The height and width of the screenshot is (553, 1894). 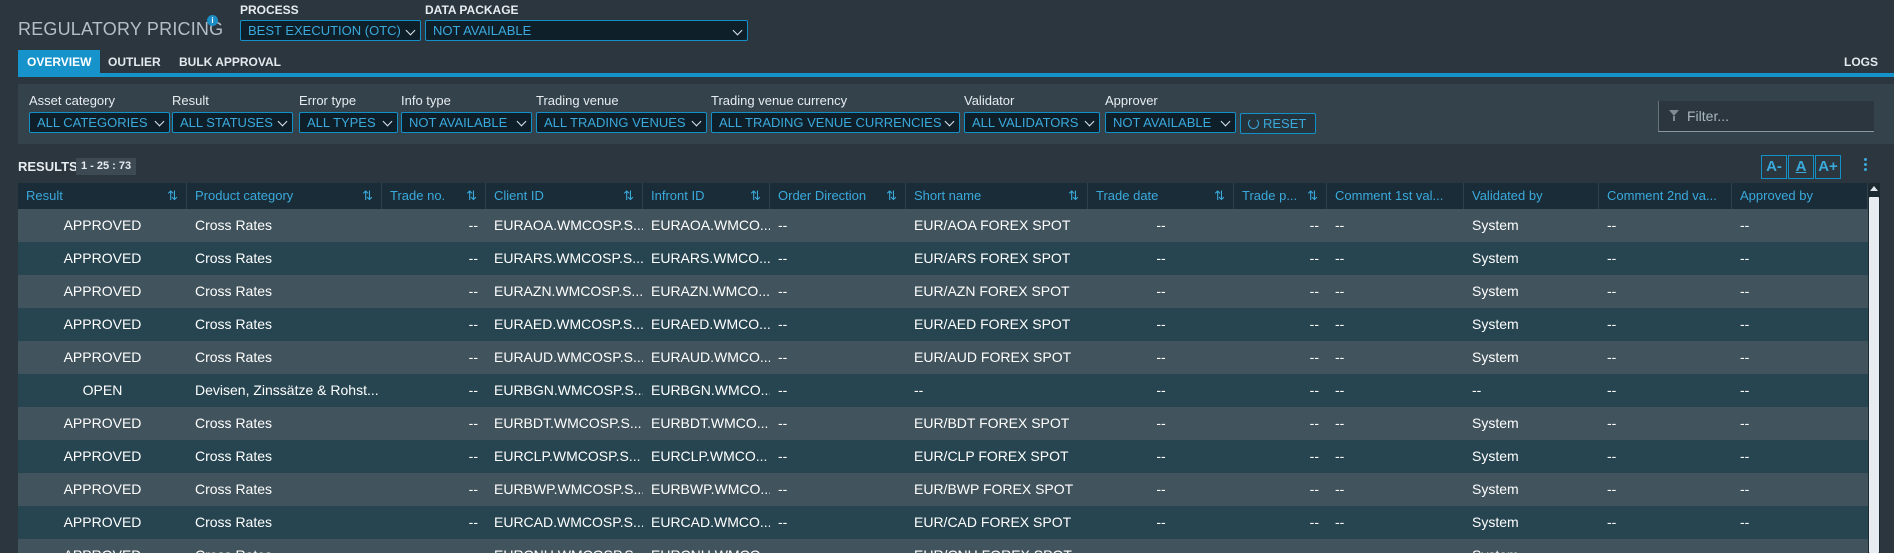 What do you see at coordinates (1032, 122) in the screenshot?
I see `validator-select: ALL VALIDATORS` at bounding box center [1032, 122].